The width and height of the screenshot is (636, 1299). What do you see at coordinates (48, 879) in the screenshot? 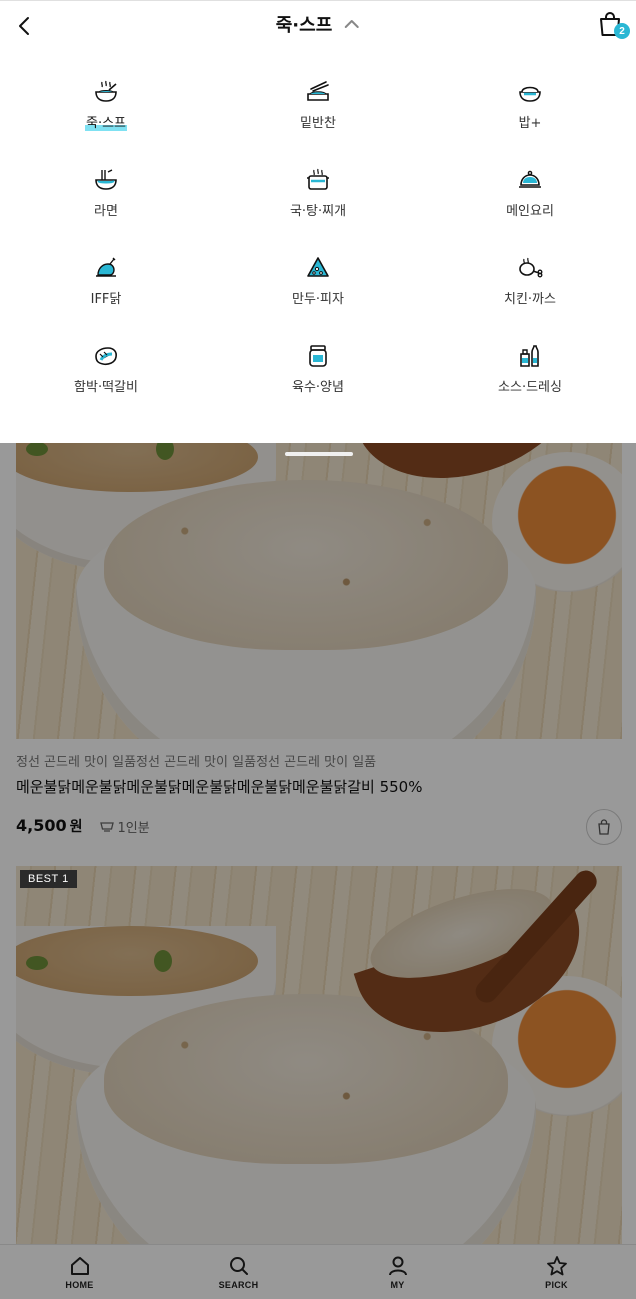
I see `best-badge: BEST 1` at bounding box center [48, 879].